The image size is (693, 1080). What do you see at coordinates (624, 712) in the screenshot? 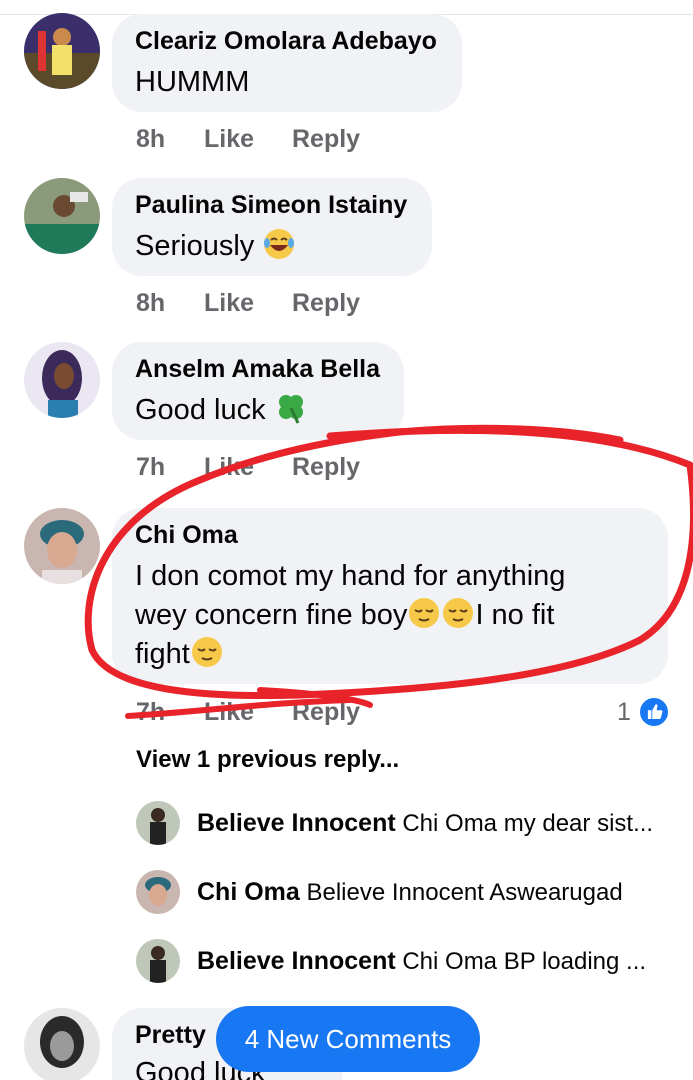
I see `reaction-count: 1` at bounding box center [624, 712].